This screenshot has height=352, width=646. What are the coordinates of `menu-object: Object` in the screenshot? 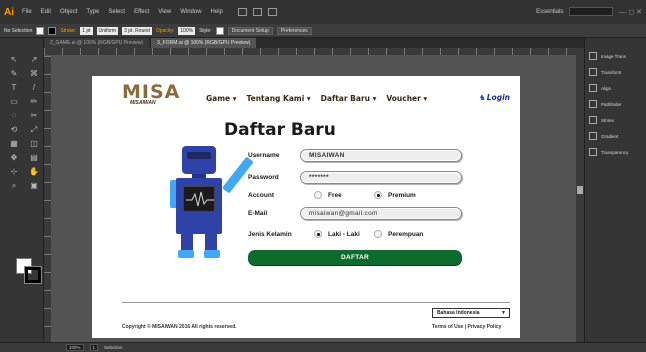 It's located at (68, 12).